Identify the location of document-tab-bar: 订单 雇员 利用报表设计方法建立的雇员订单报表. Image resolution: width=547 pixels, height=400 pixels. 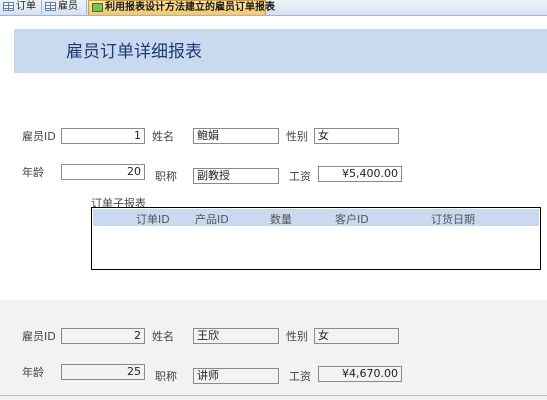
(273, 8).